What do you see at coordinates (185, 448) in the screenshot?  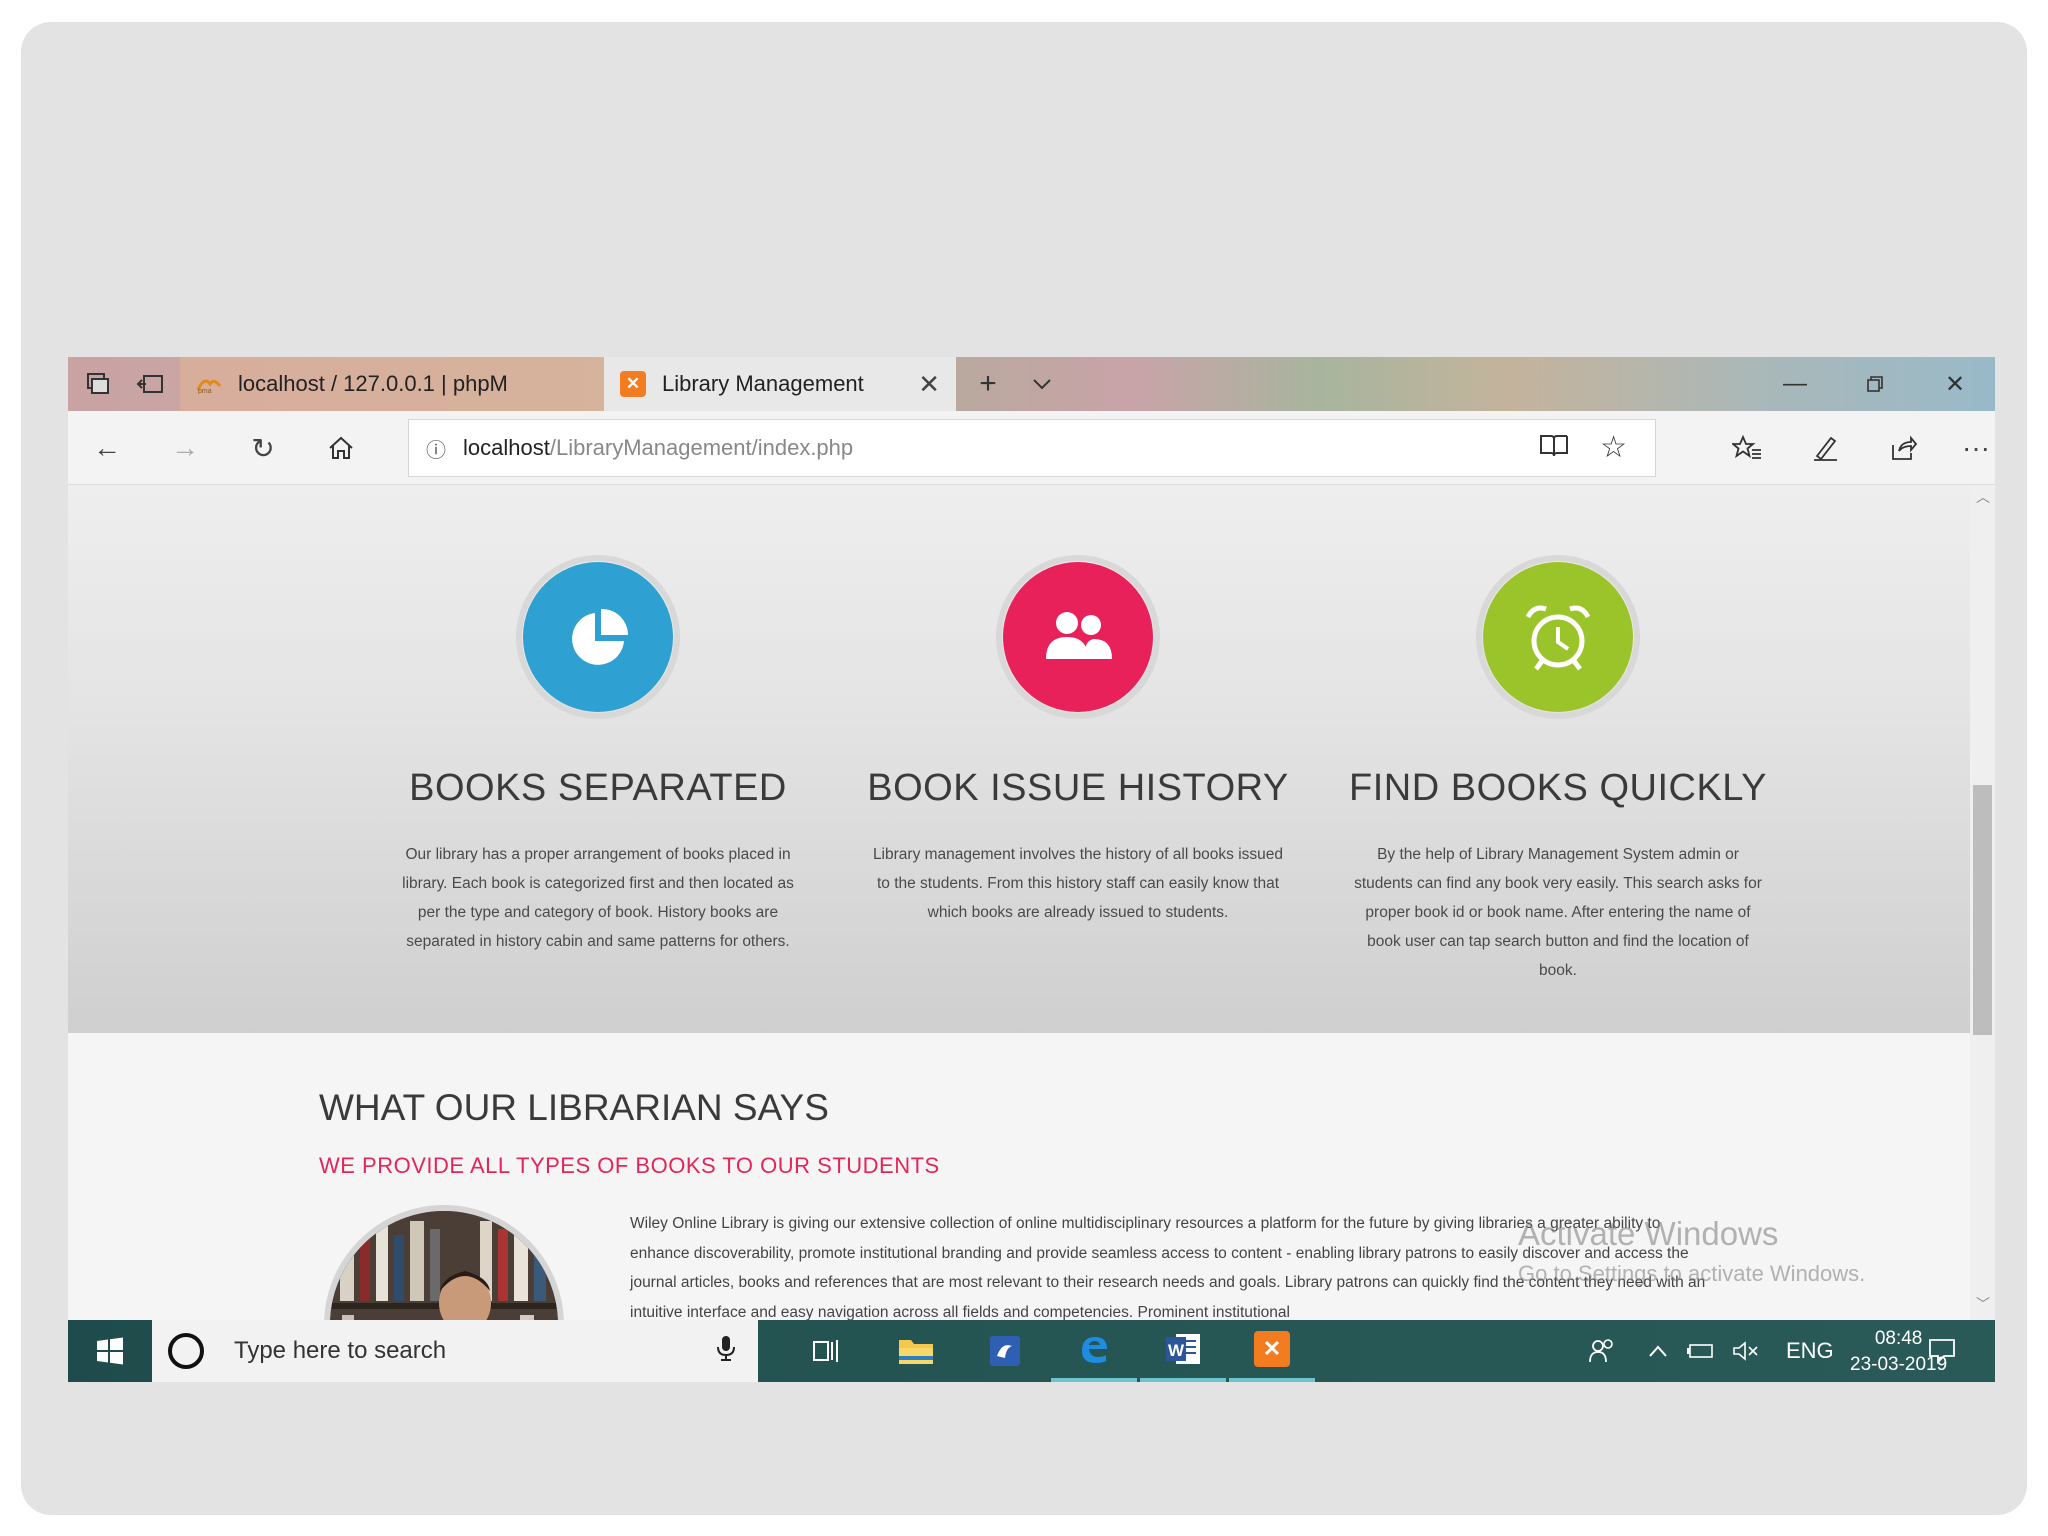 I see `forward-icon: →` at bounding box center [185, 448].